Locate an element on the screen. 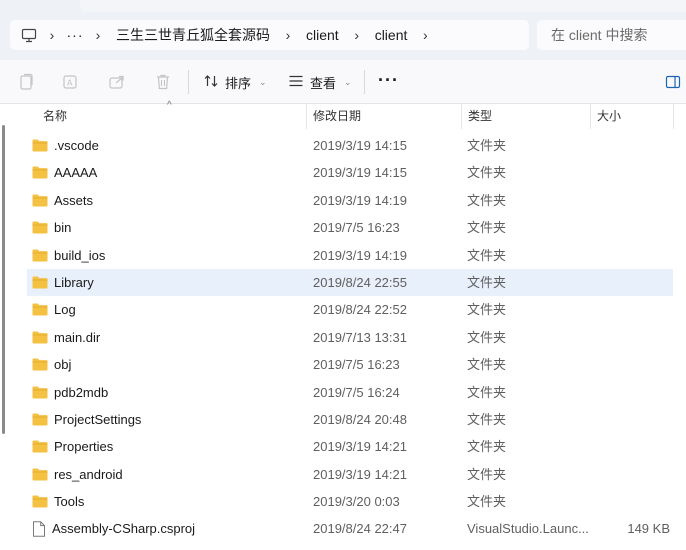 This screenshot has width=686, height=550. file-name-cell: Library is located at coordinates (63, 282).